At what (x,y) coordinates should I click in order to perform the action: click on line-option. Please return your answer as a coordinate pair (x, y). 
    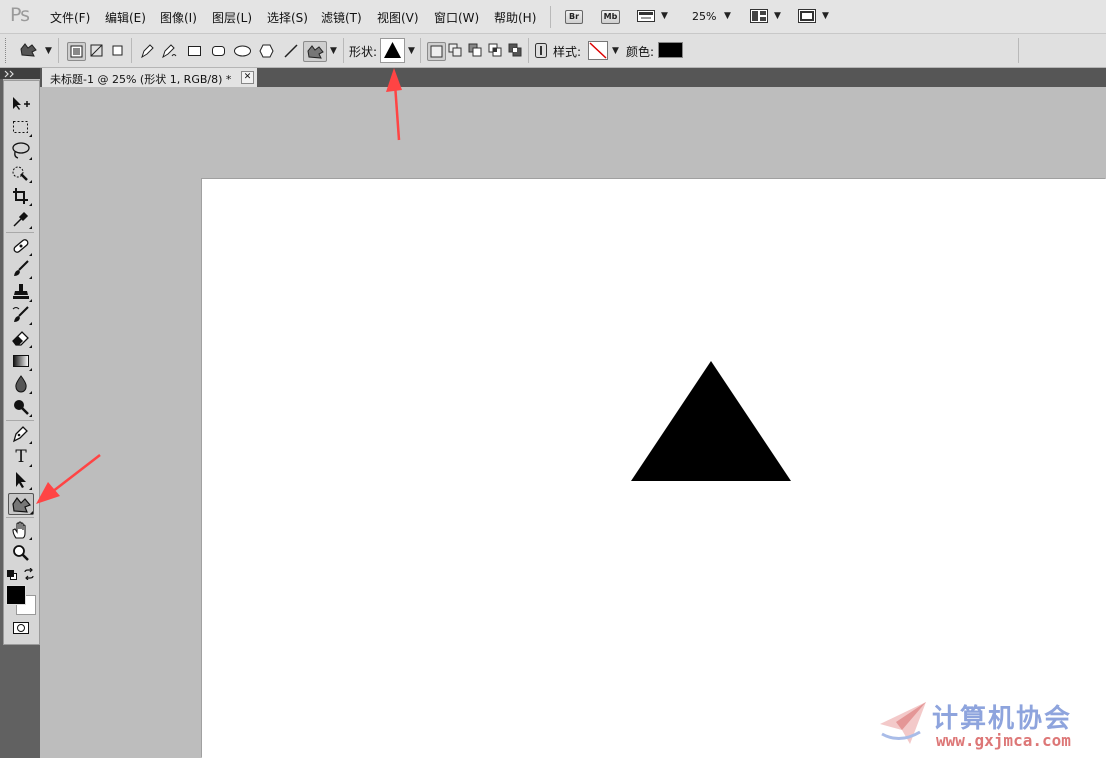
    Looking at the image, I should click on (290, 50).